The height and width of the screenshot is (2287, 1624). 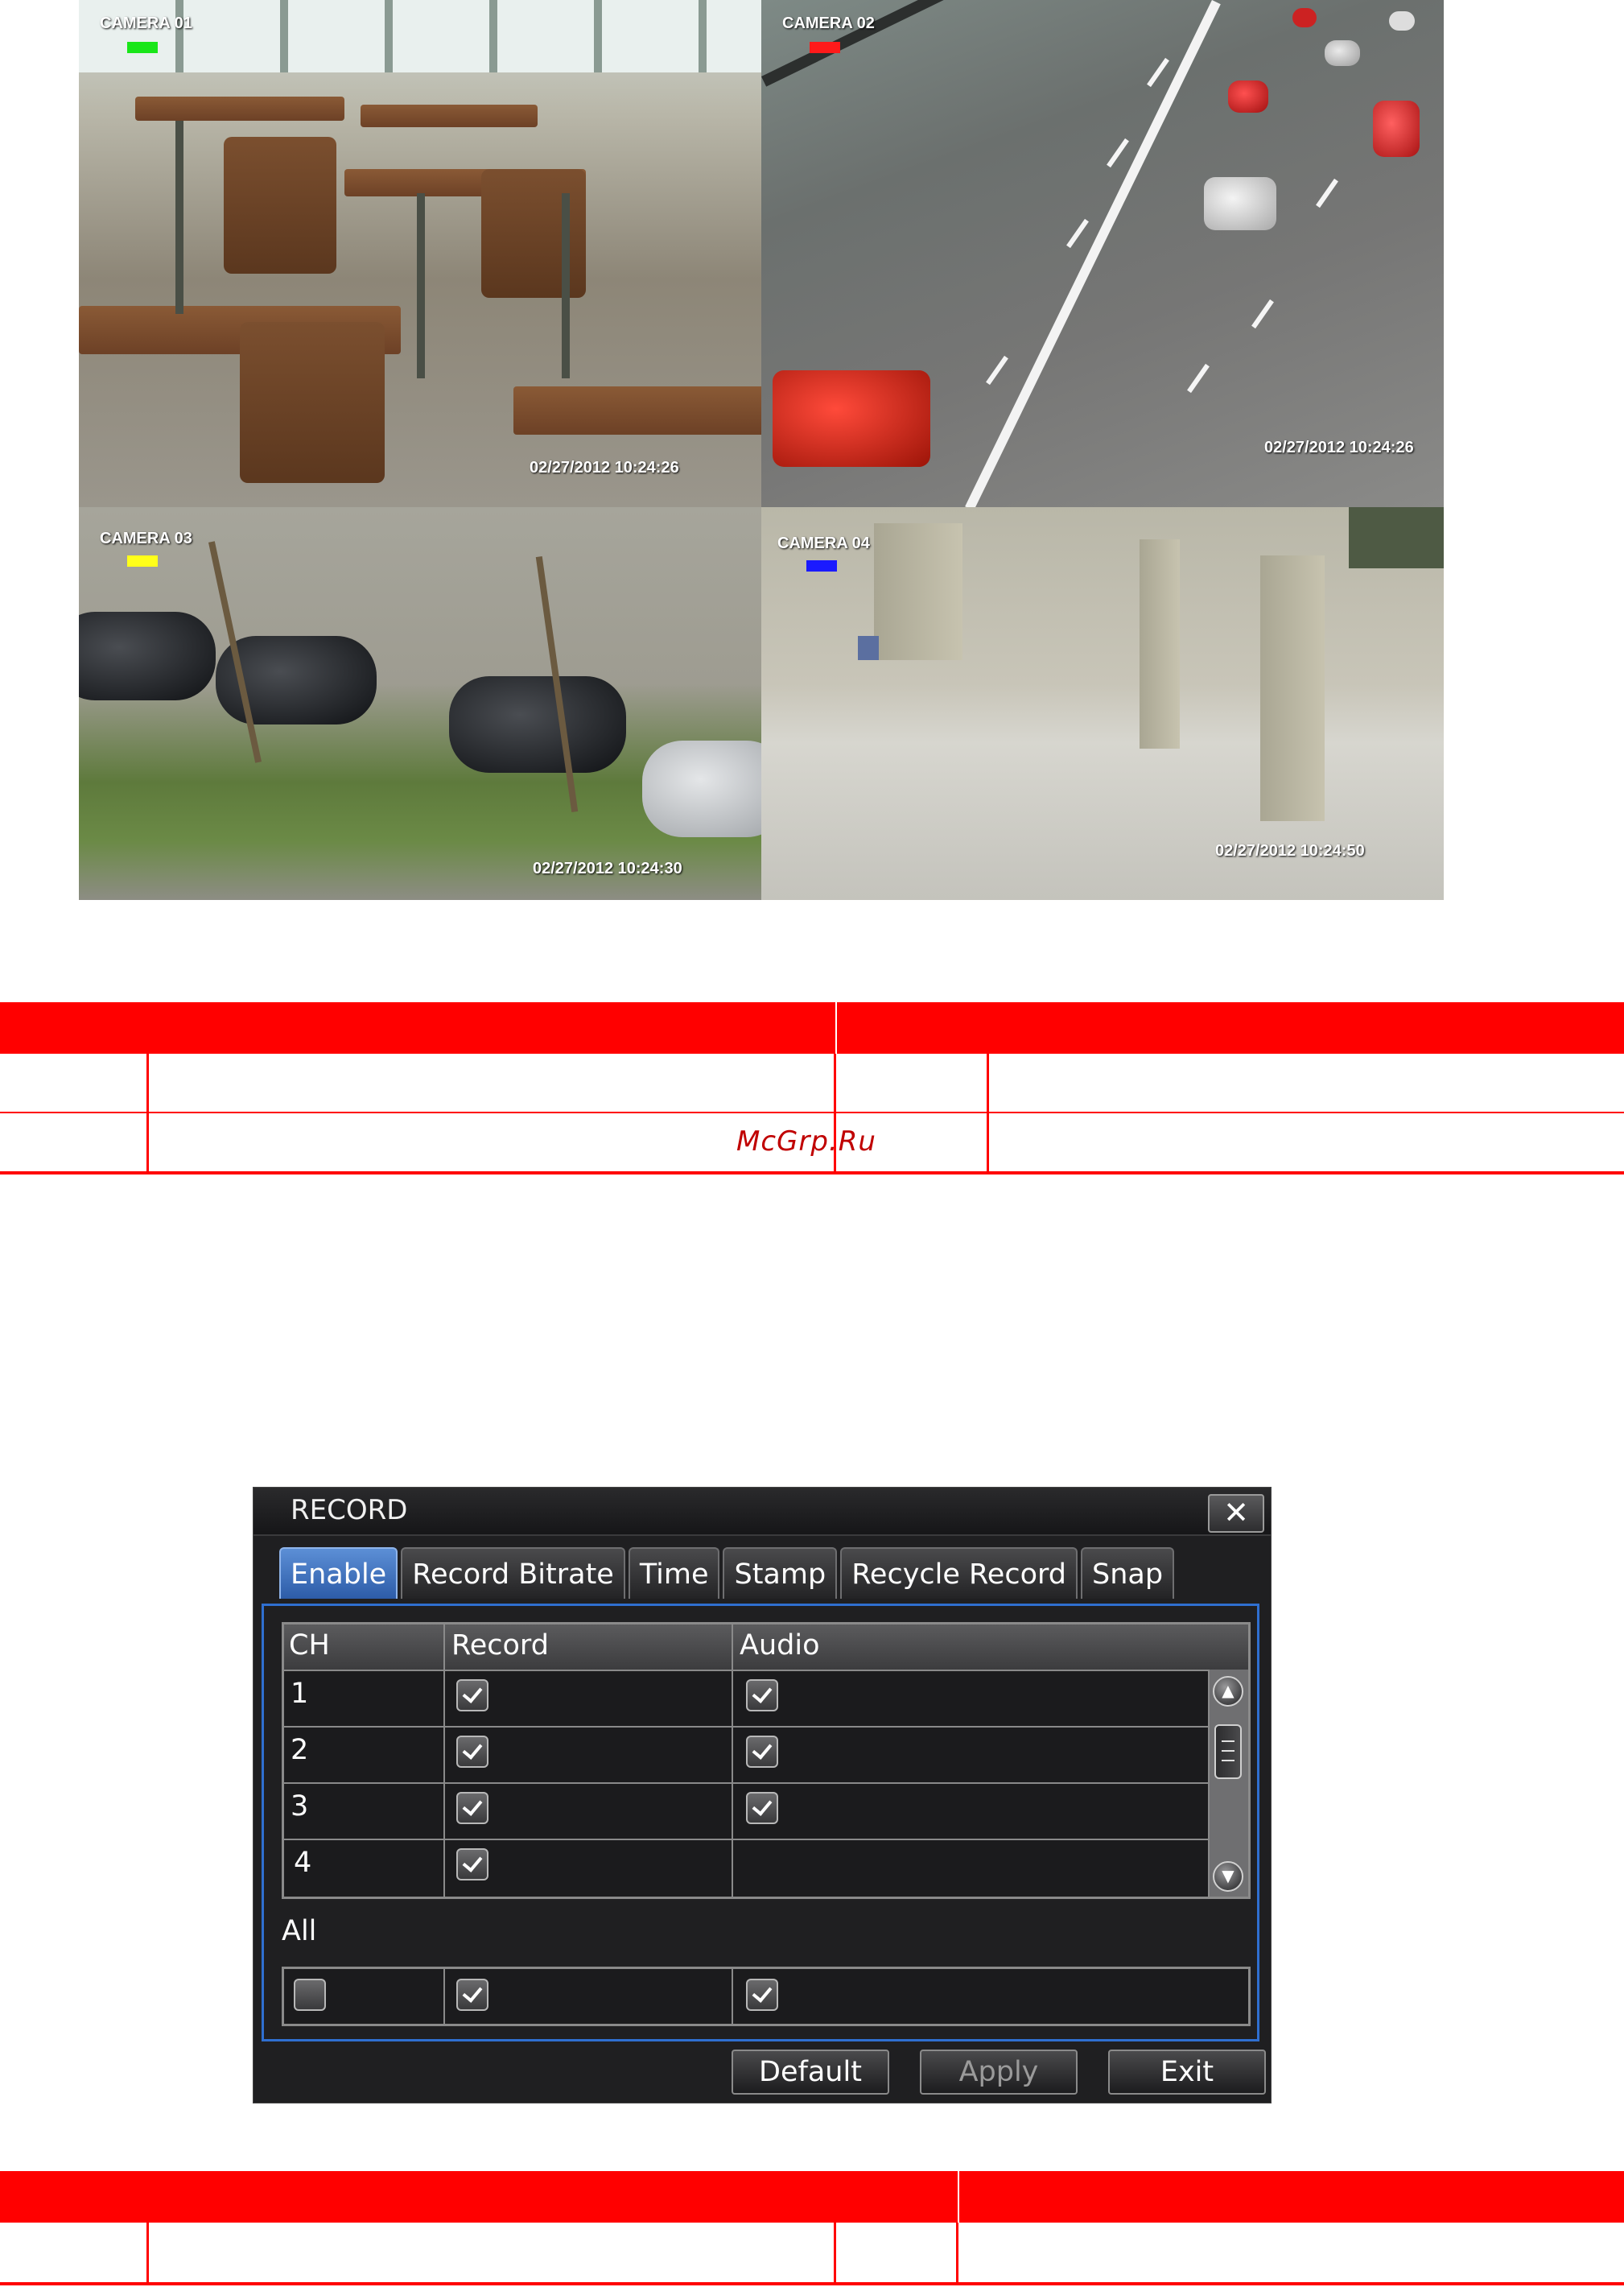 I want to click on apply-button: Apply, so click(x=999, y=2072).